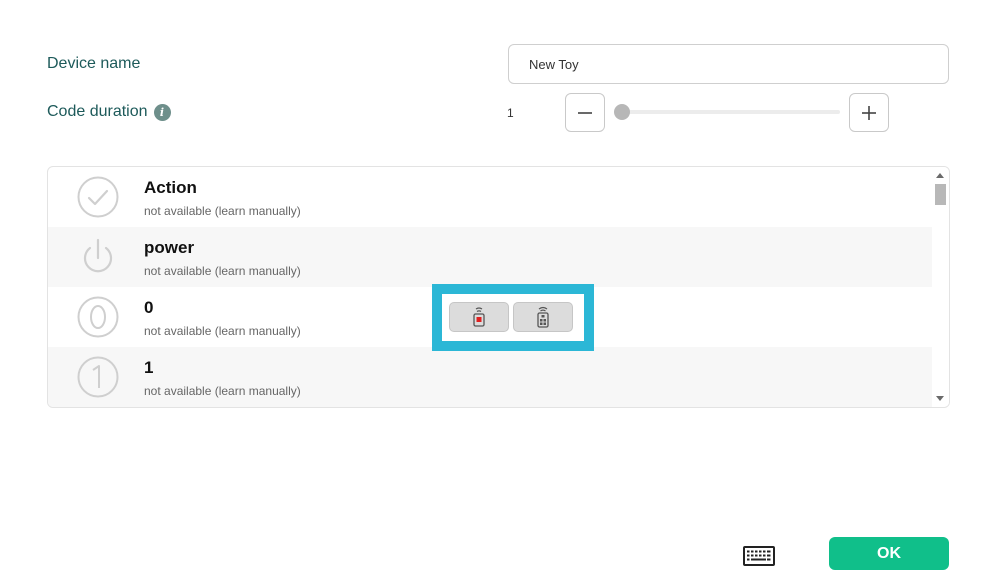 This screenshot has height=582, width=992. What do you see at coordinates (491, 257) in the screenshot?
I see `list-item: power not available (learn manually)` at bounding box center [491, 257].